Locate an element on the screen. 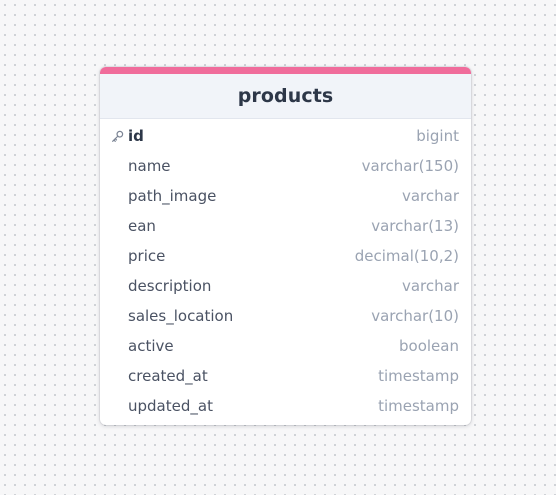 The height and width of the screenshot is (495, 556). column-row-id: id bigint is located at coordinates (285, 136).